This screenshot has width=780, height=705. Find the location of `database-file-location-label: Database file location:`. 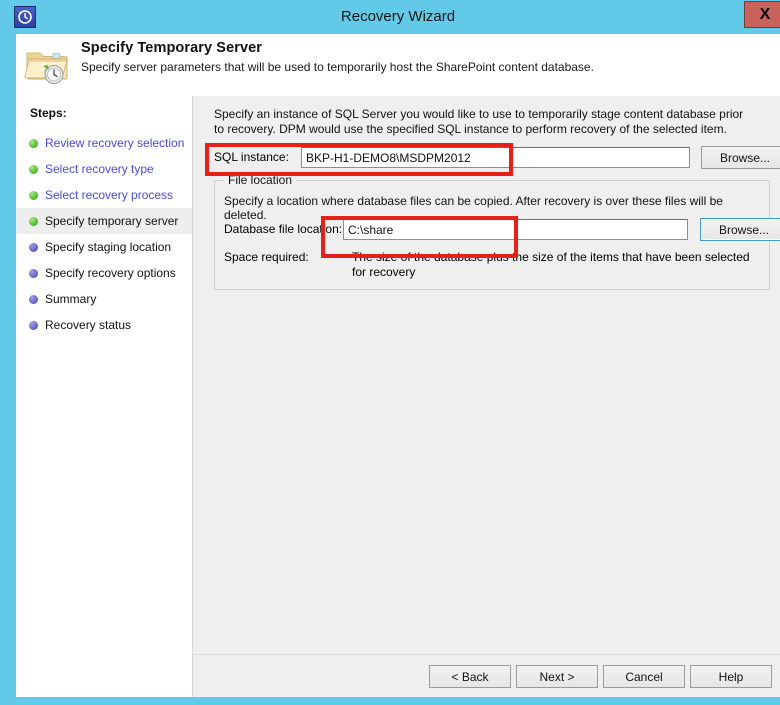

database-file-location-label: Database file location: is located at coordinates (283, 229).